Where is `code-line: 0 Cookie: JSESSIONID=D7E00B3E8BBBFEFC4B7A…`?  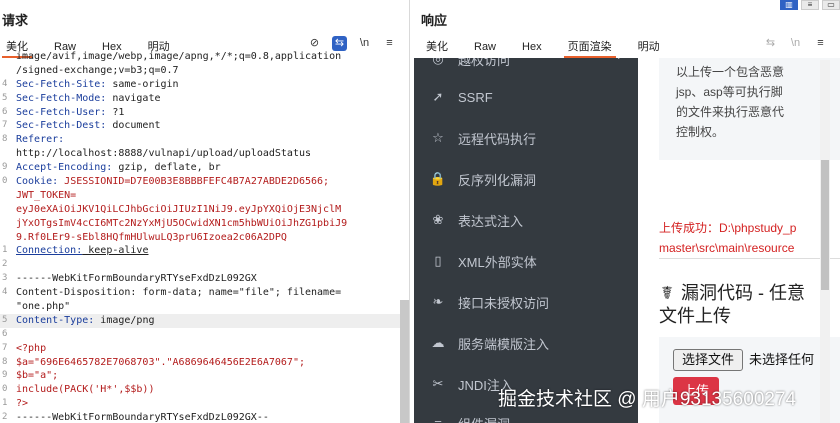 code-line: 0 Cookie: JSESSIONID=D7E00B3E8BBBFEFC4B7A… is located at coordinates (166, 182).